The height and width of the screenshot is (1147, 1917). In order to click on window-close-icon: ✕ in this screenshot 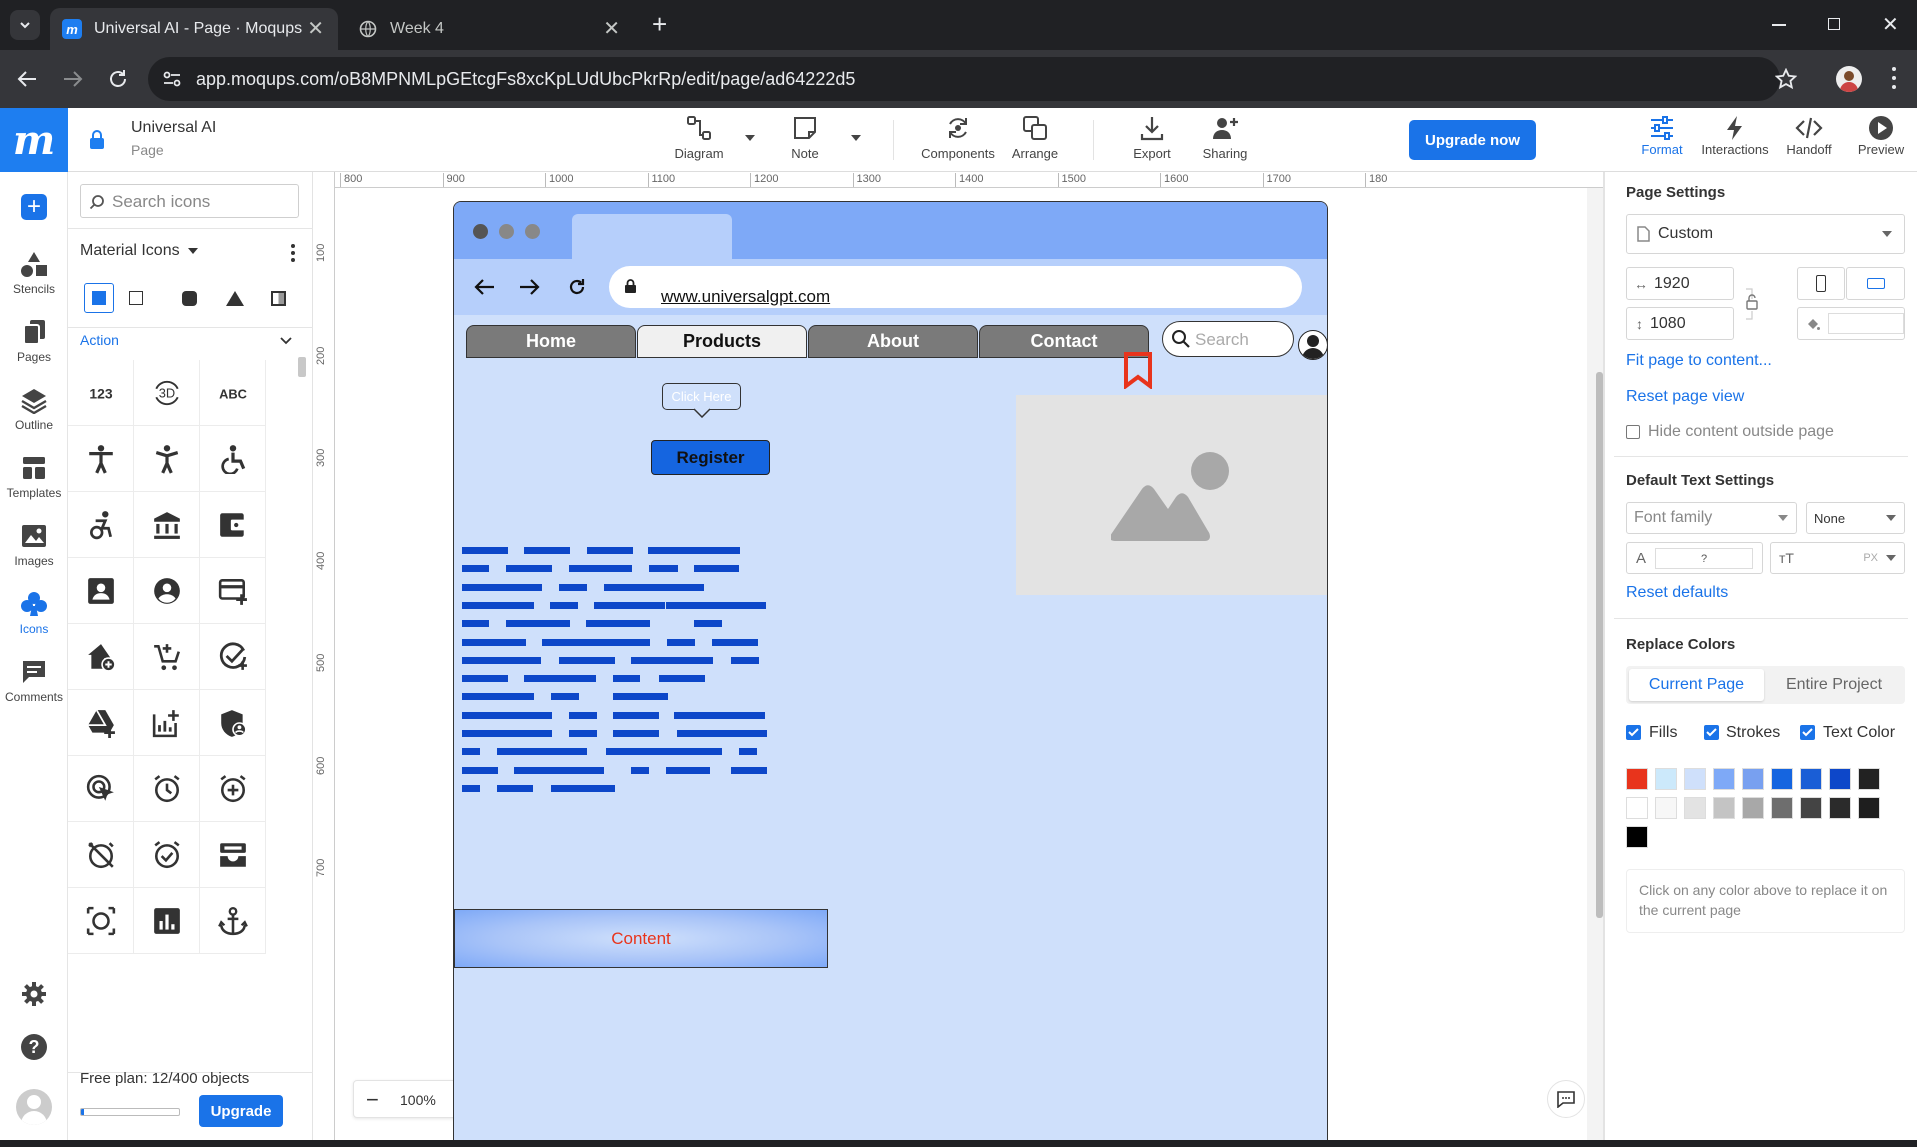, I will do `click(1890, 24)`.